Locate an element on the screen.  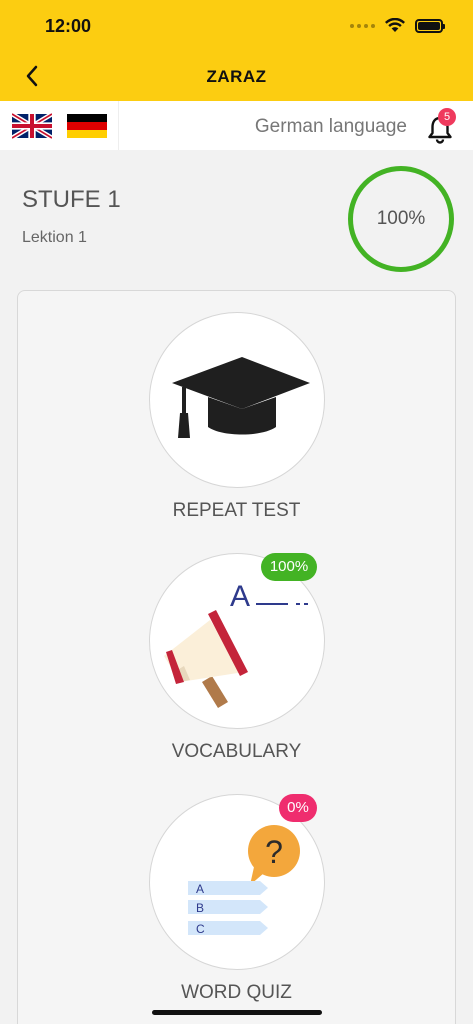
word-quiz-progress-badge: 0% is located at coordinates (298, 808).